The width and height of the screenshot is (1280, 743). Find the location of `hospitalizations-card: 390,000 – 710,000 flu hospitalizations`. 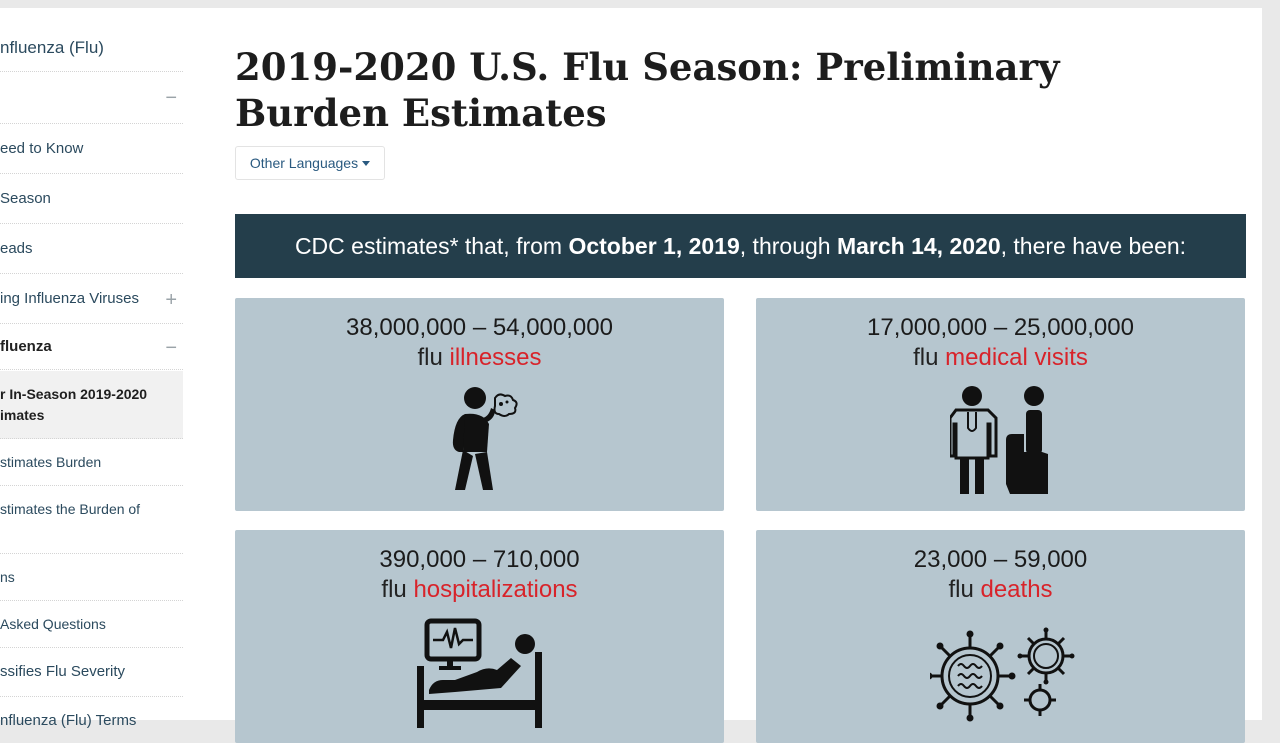

hospitalizations-card: 390,000 – 710,000 flu hospitalizations is located at coordinates (479, 636).